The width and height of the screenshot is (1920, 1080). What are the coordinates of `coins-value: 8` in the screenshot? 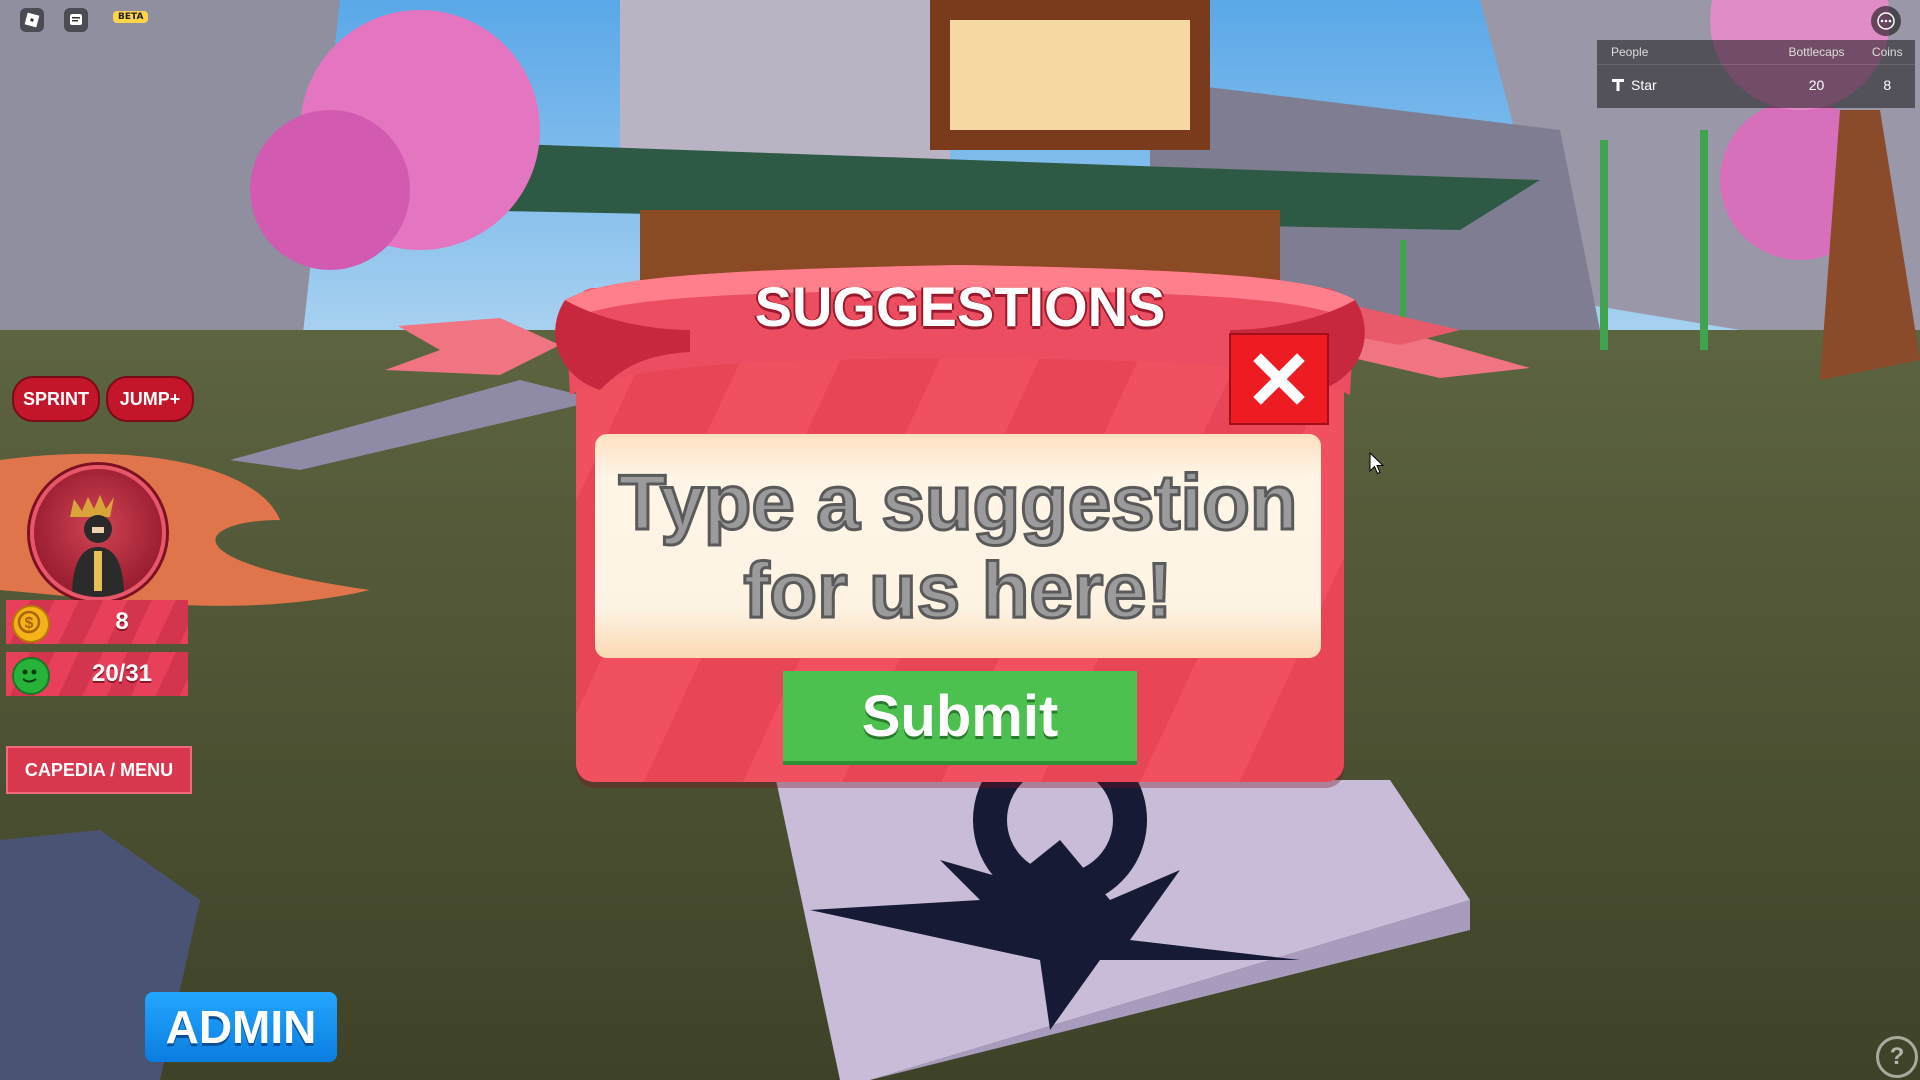 It's located at (122, 621).